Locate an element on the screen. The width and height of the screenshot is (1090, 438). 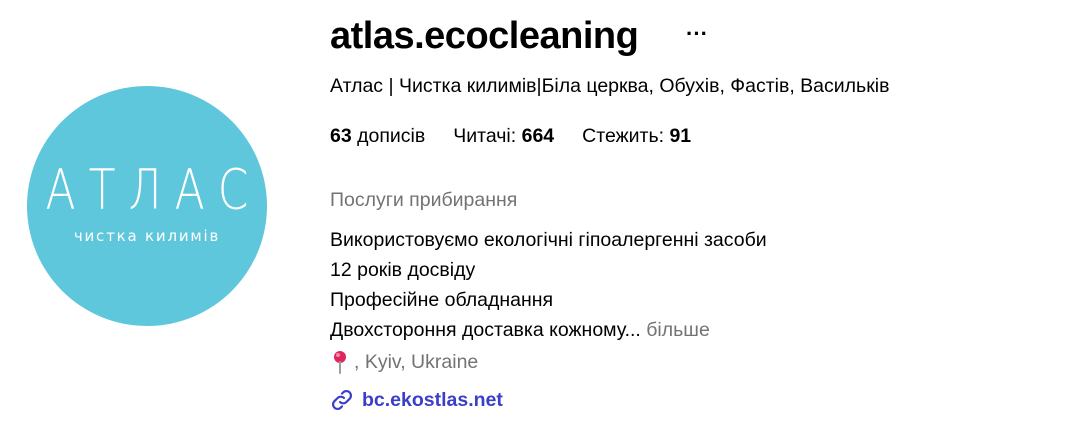
profile-stats: 63 дописів Читачі: 664 Стежить: 91 is located at coordinates (524, 136).